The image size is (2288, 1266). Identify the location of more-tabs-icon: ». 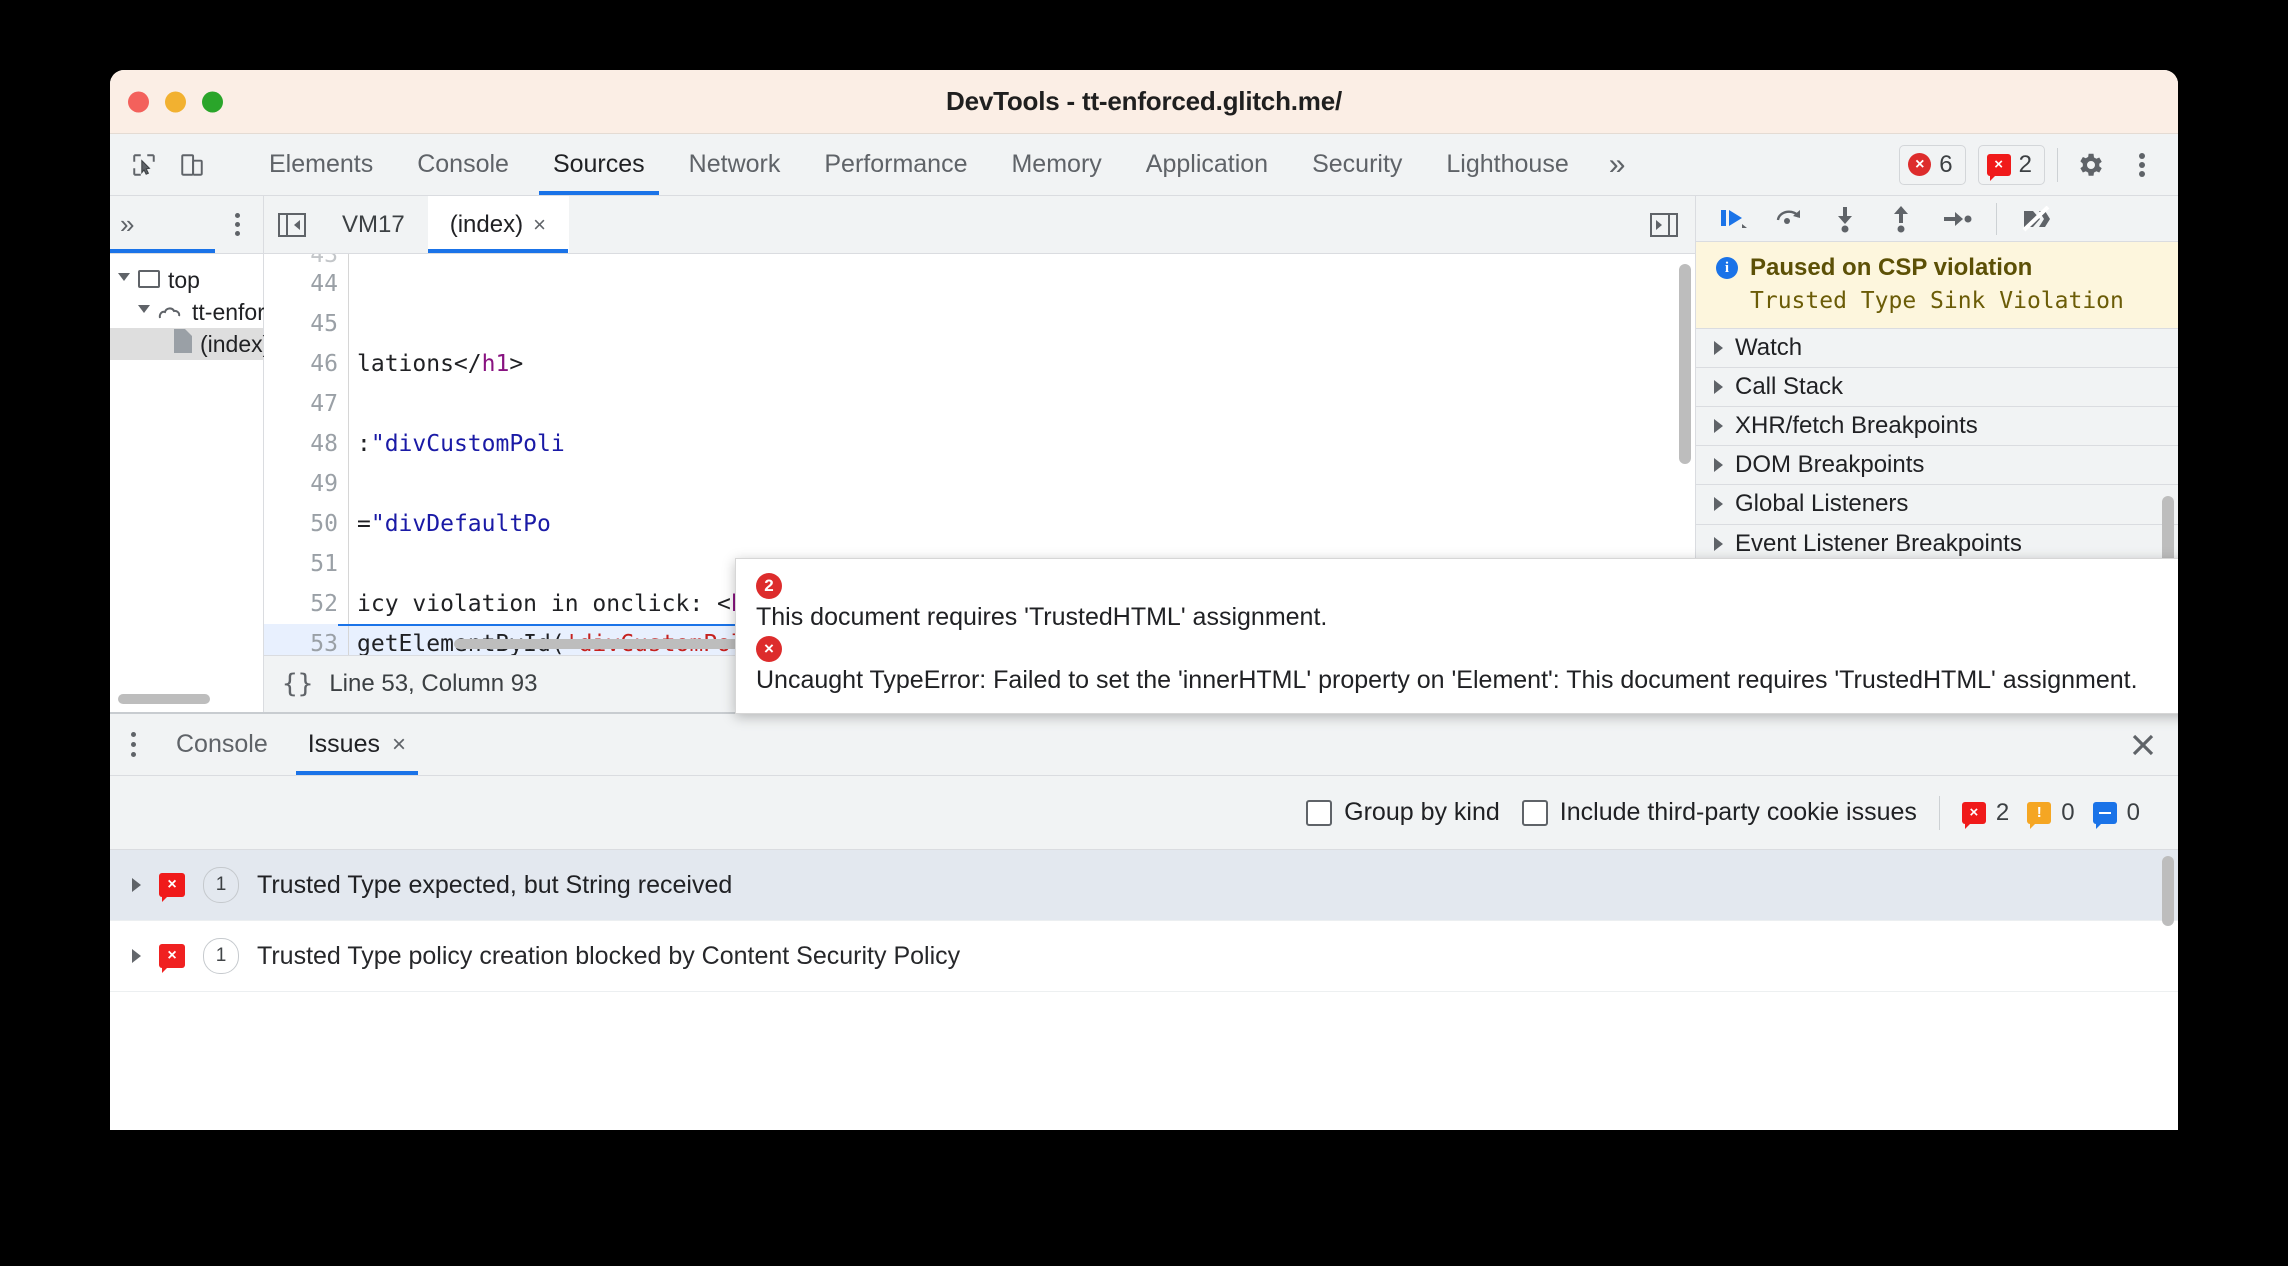
(1617, 164).